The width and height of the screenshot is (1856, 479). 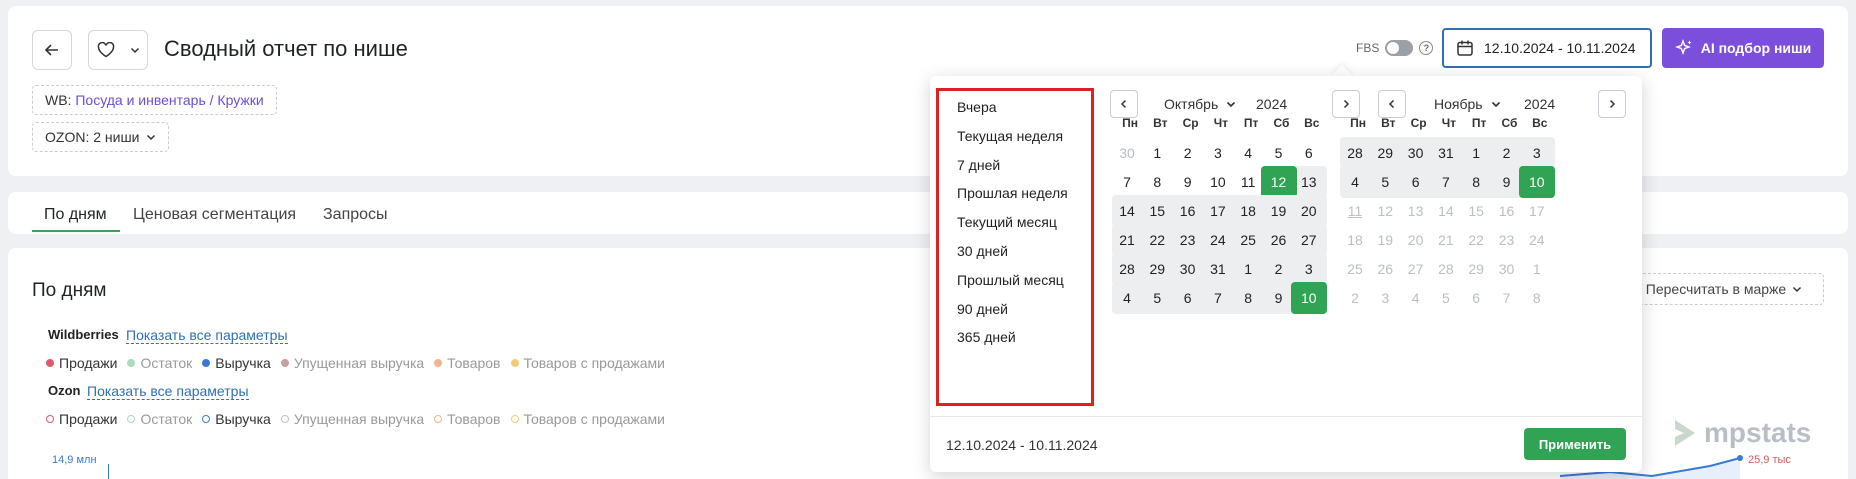 I want to click on chevron-right-icon, so click(x=1612, y=104).